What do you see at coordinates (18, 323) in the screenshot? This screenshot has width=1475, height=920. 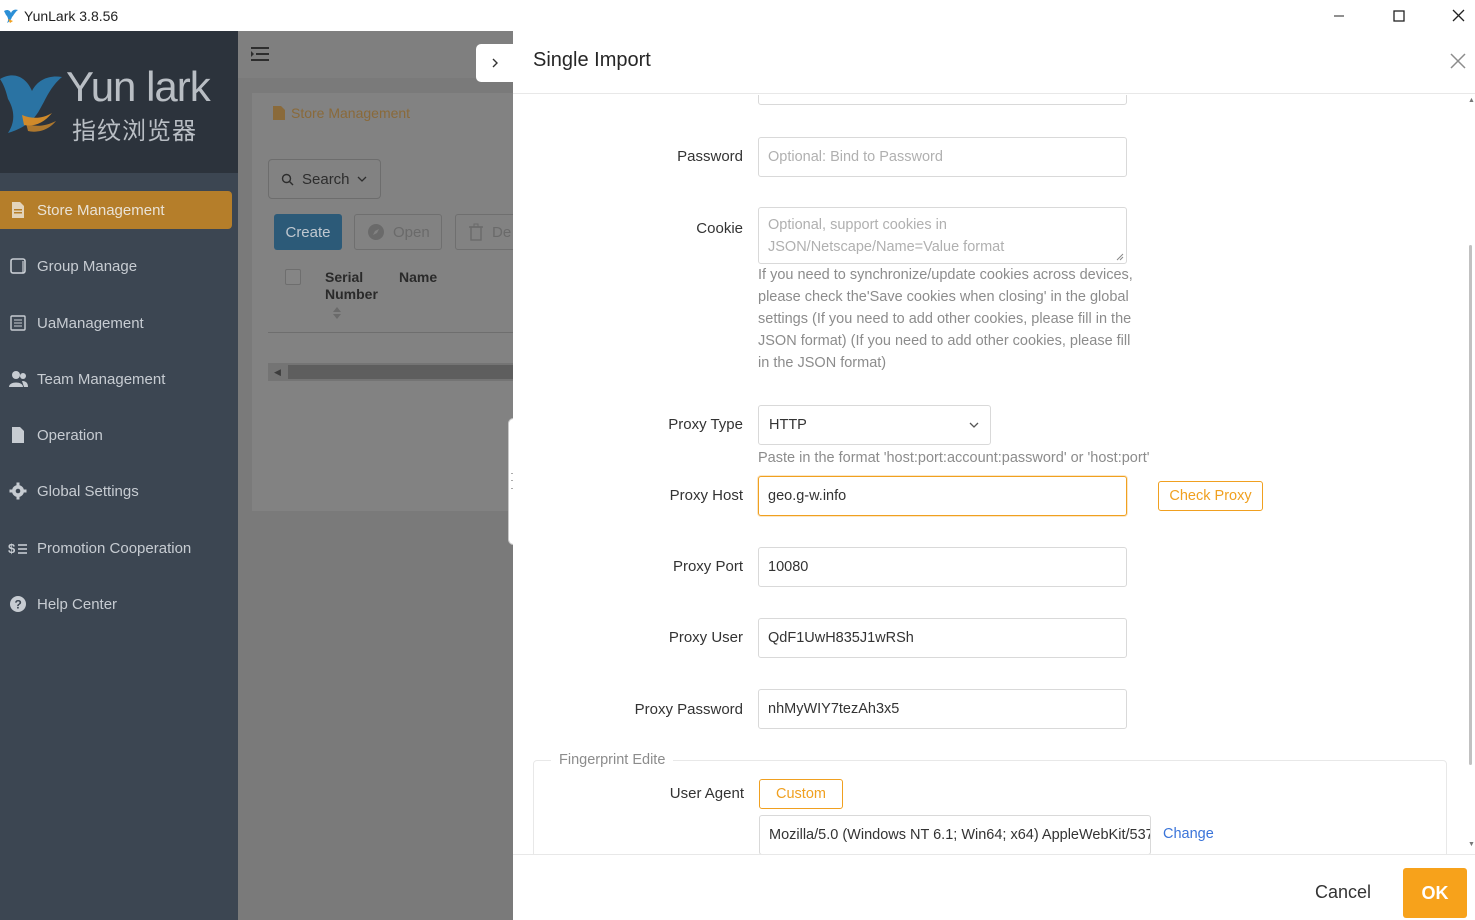 I see `list-icon` at bounding box center [18, 323].